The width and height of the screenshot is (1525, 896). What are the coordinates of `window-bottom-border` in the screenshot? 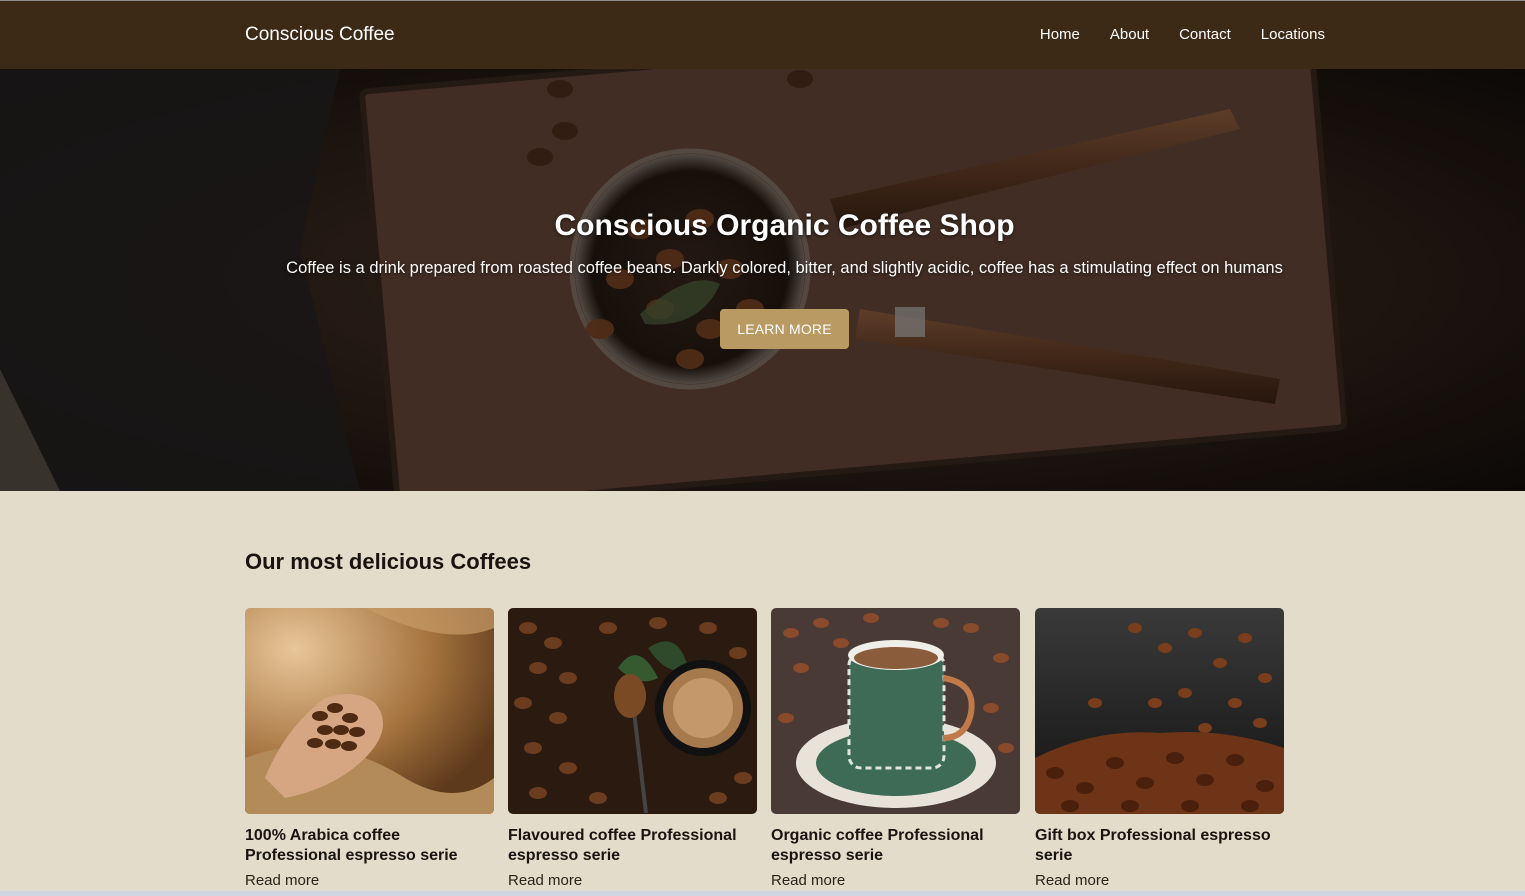 It's located at (762, 893).